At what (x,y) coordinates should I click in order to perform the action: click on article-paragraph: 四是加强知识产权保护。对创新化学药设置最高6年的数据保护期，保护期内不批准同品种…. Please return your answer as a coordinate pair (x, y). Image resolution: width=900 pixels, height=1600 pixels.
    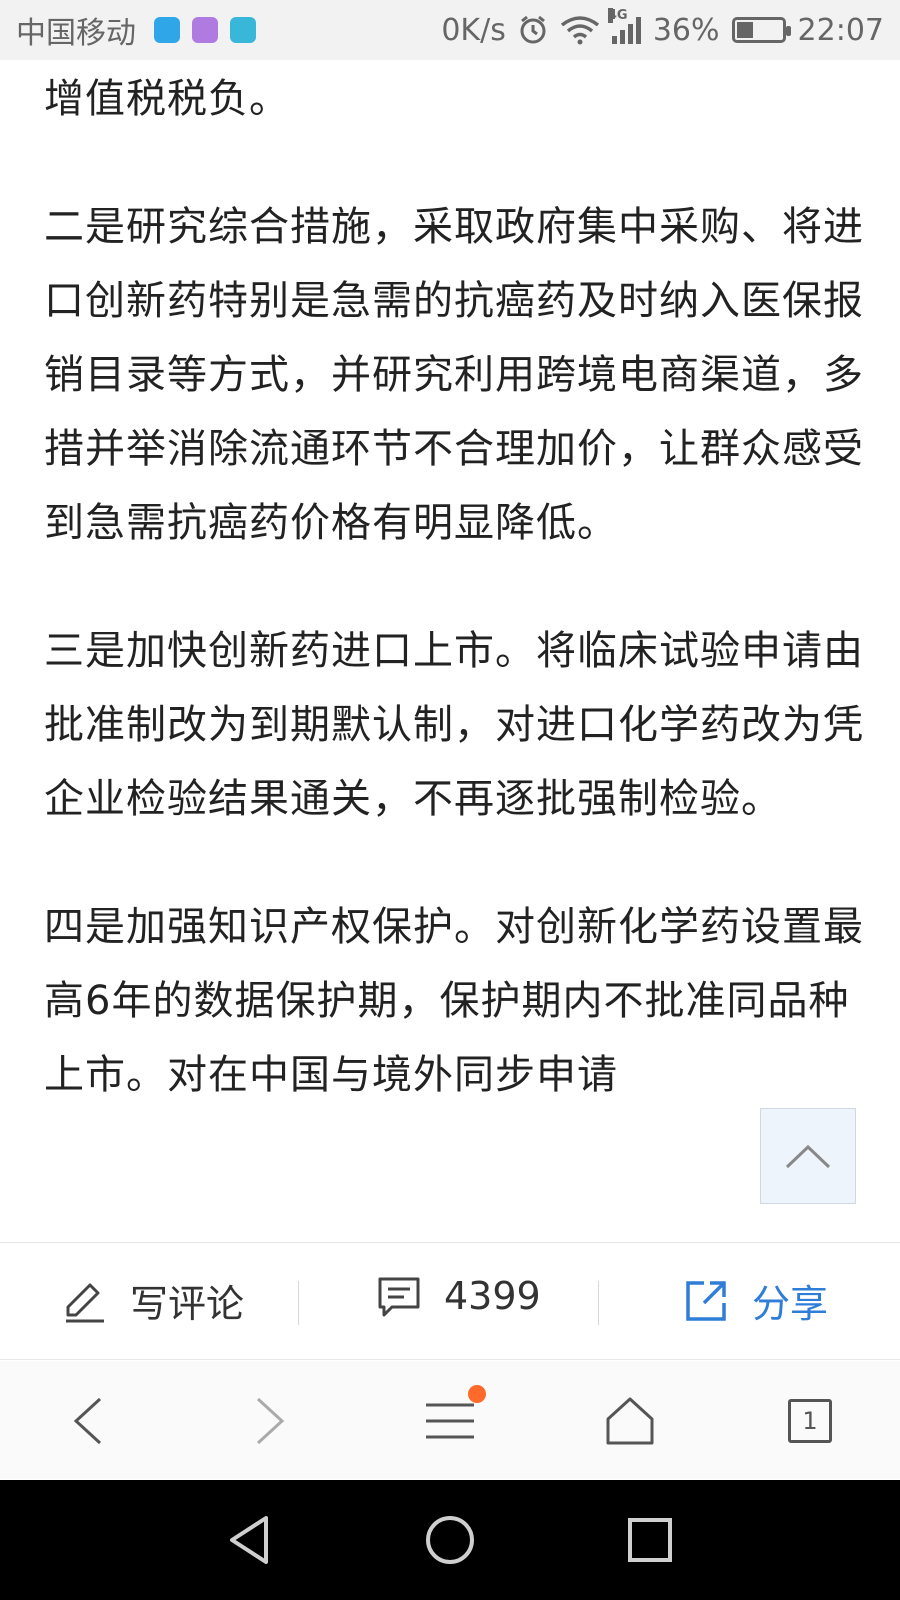
    Looking at the image, I should click on (454, 1001).